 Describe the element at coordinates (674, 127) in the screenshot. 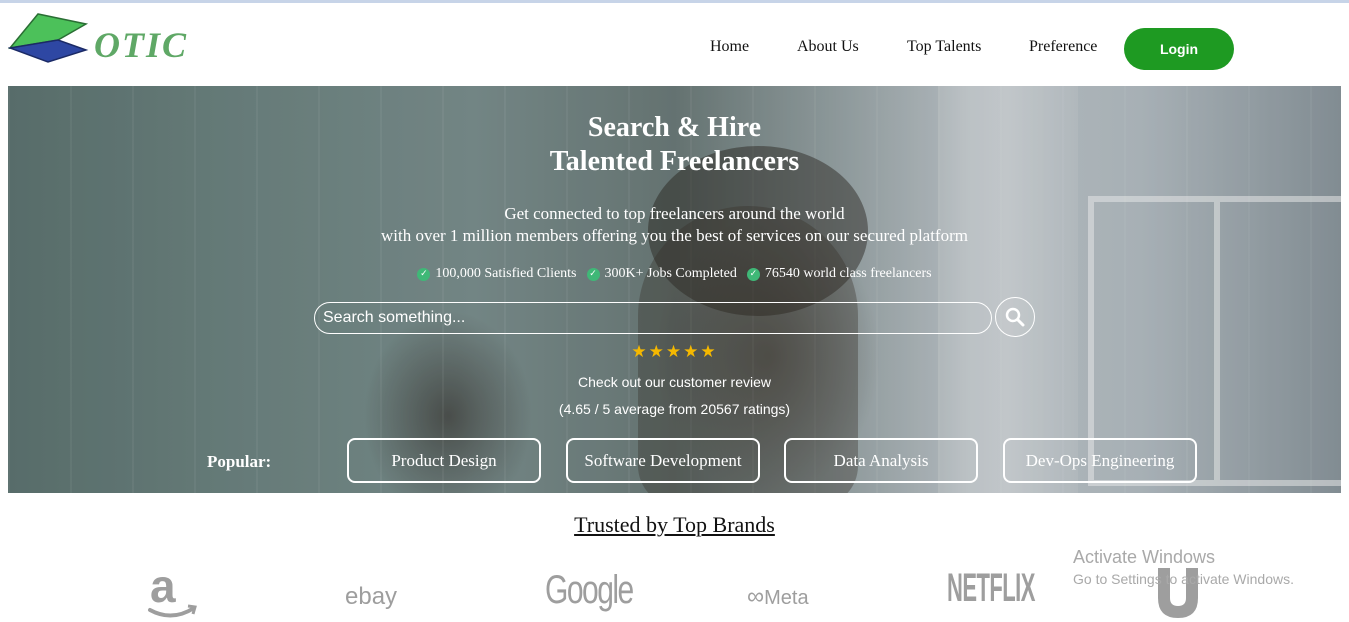

I see `hero-title-line1: Search & Hire` at that location.